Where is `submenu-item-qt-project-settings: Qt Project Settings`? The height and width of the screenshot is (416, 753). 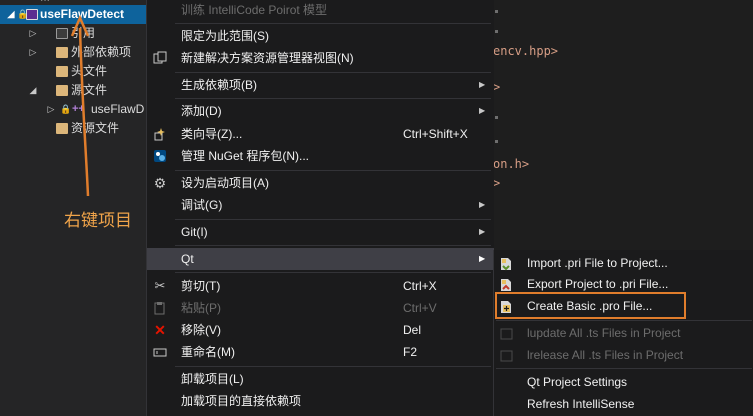
submenu-item-qt-project-settings: Qt Project Settings is located at coordinates (623, 382).